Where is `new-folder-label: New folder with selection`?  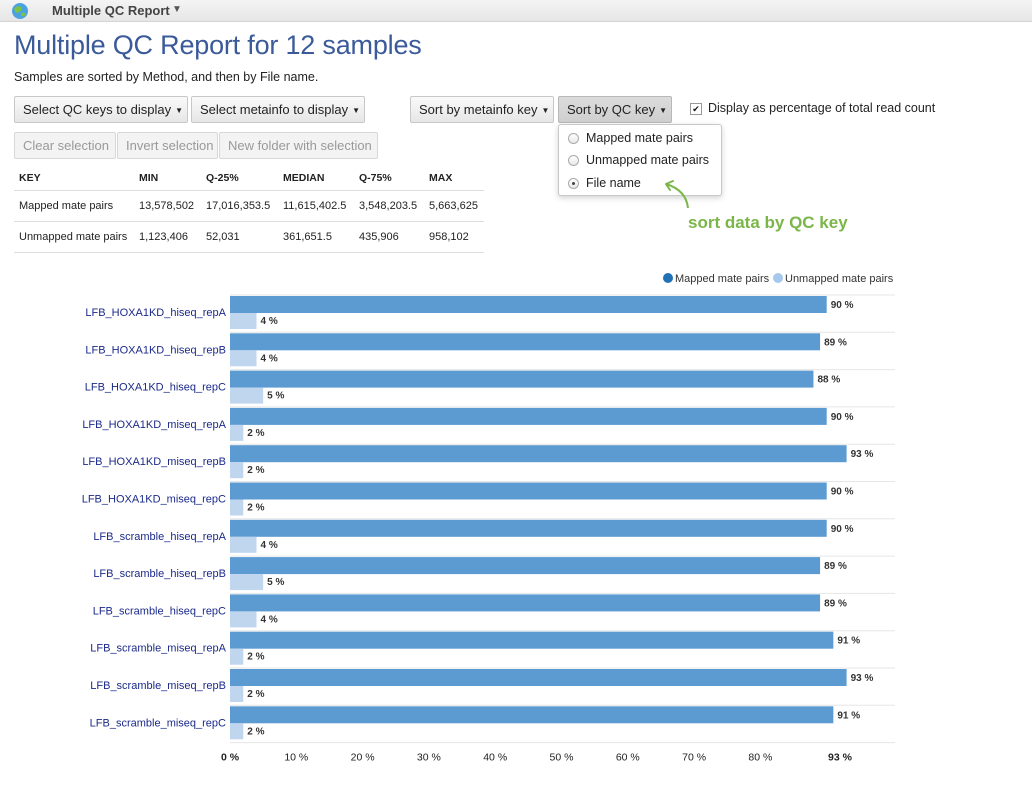
new-folder-label: New folder with selection is located at coordinates (300, 145).